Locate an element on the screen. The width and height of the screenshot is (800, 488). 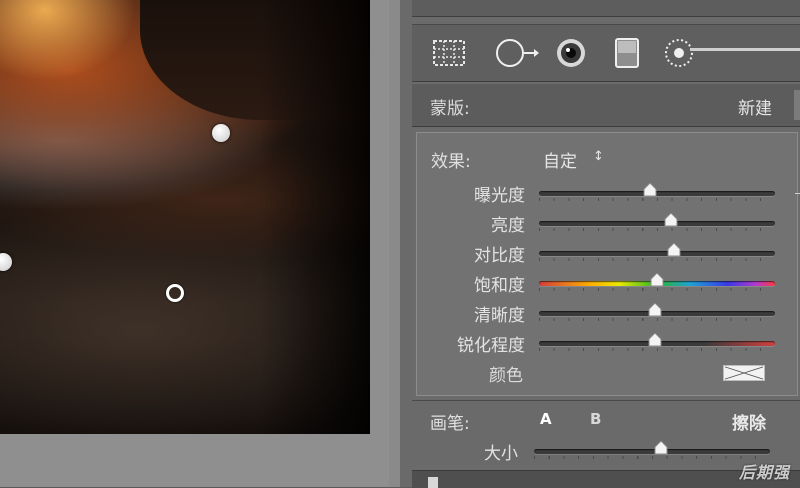
brush-option-a: A is located at coordinates (546, 419).